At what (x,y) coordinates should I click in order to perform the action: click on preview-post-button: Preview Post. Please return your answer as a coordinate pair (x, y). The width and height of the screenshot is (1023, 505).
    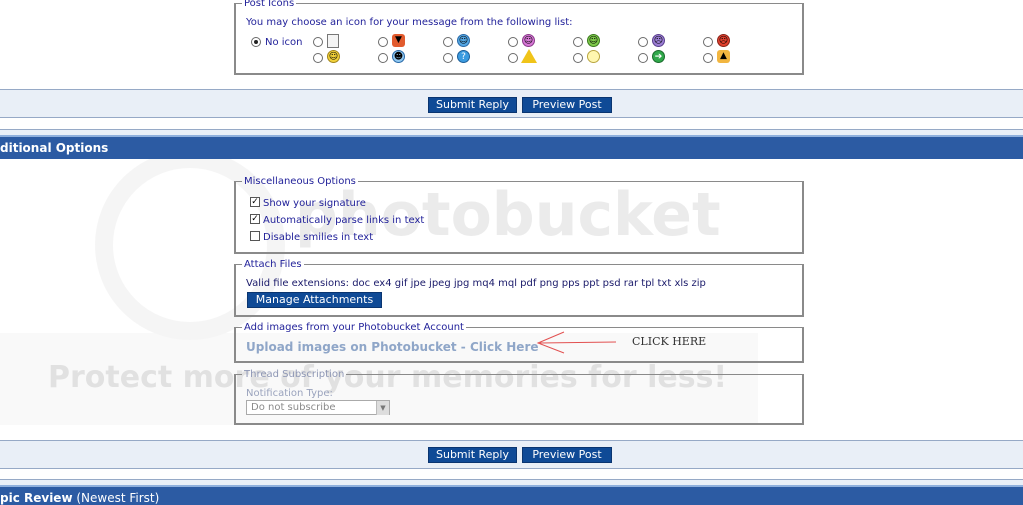
    Looking at the image, I should click on (567, 105).